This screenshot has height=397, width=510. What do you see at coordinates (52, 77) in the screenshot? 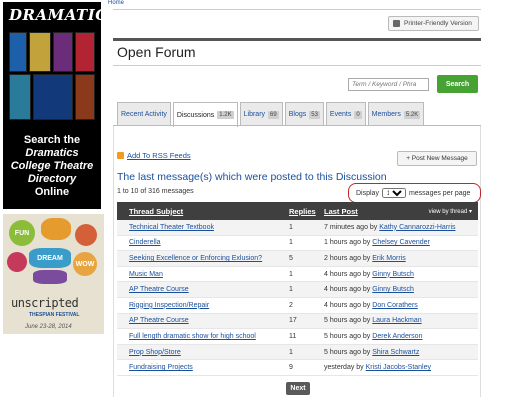
I see `magazine-covers-image` at bounding box center [52, 77].